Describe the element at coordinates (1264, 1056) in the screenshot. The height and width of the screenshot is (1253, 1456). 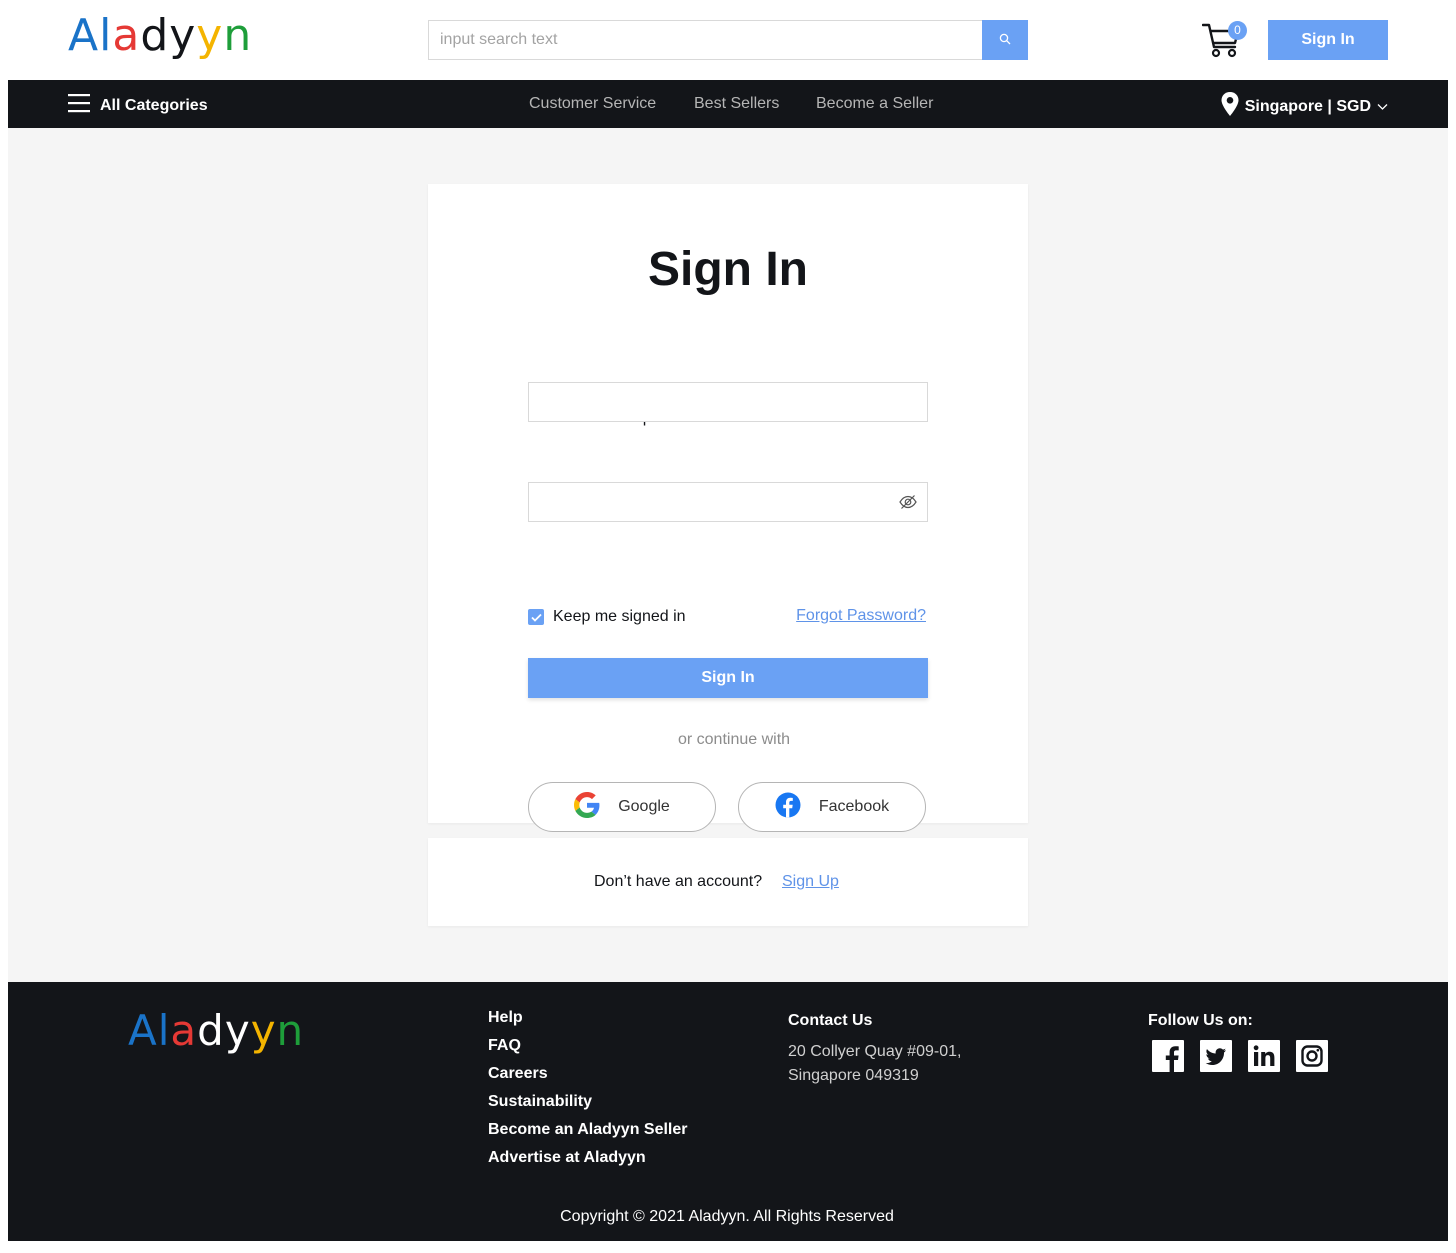
I see `linkedin-icon` at that location.